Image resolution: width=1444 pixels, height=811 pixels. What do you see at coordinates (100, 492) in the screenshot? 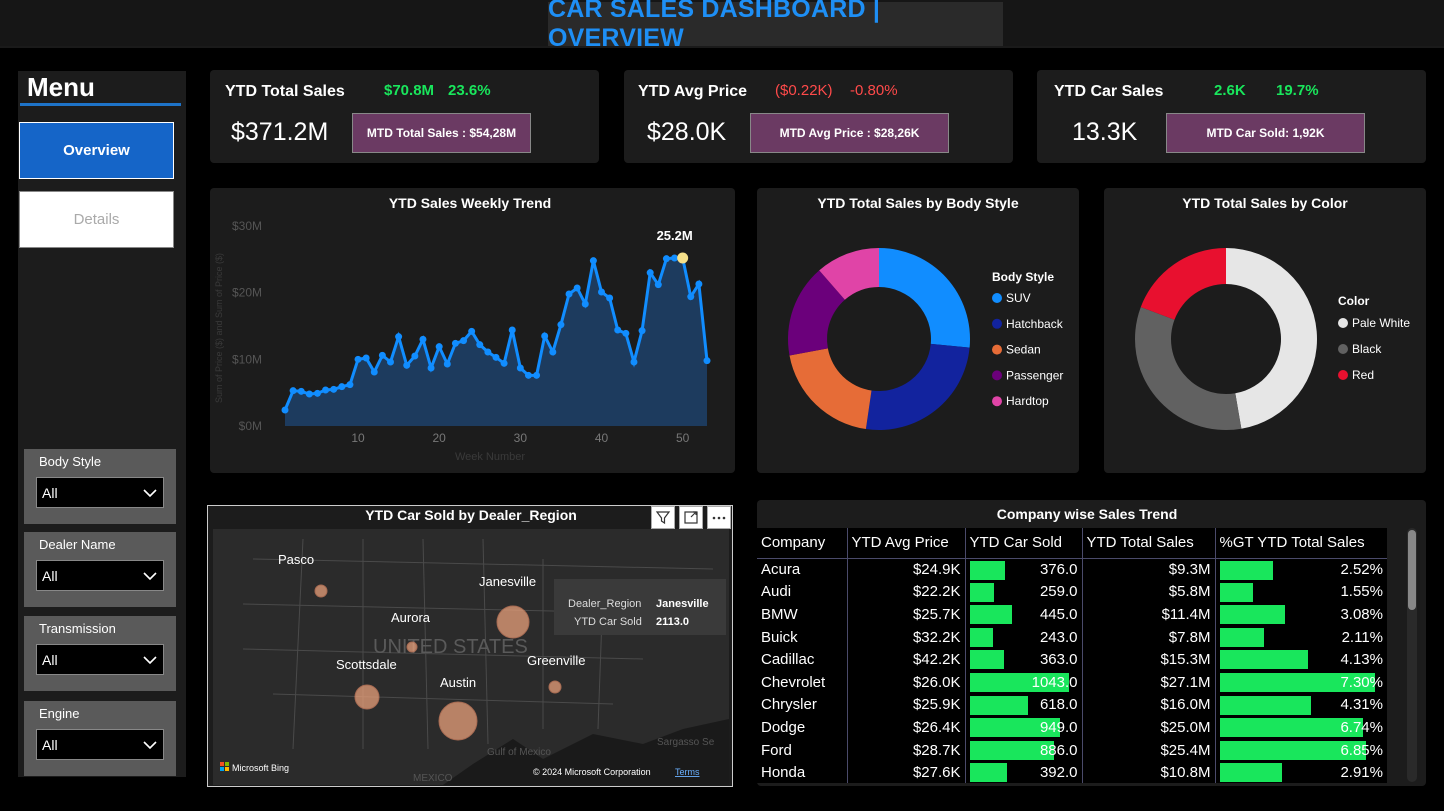
I see `body-style-dropdown: All` at bounding box center [100, 492].